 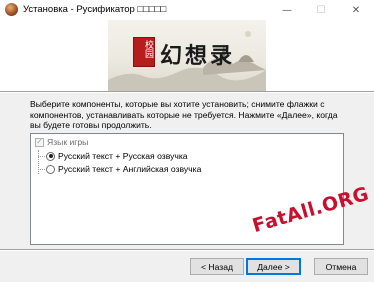 What do you see at coordinates (187, 10) in the screenshot?
I see `title-bar: Установка - Русификатор □□□□□ — ☐ ✕` at bounding box center [187, 10].